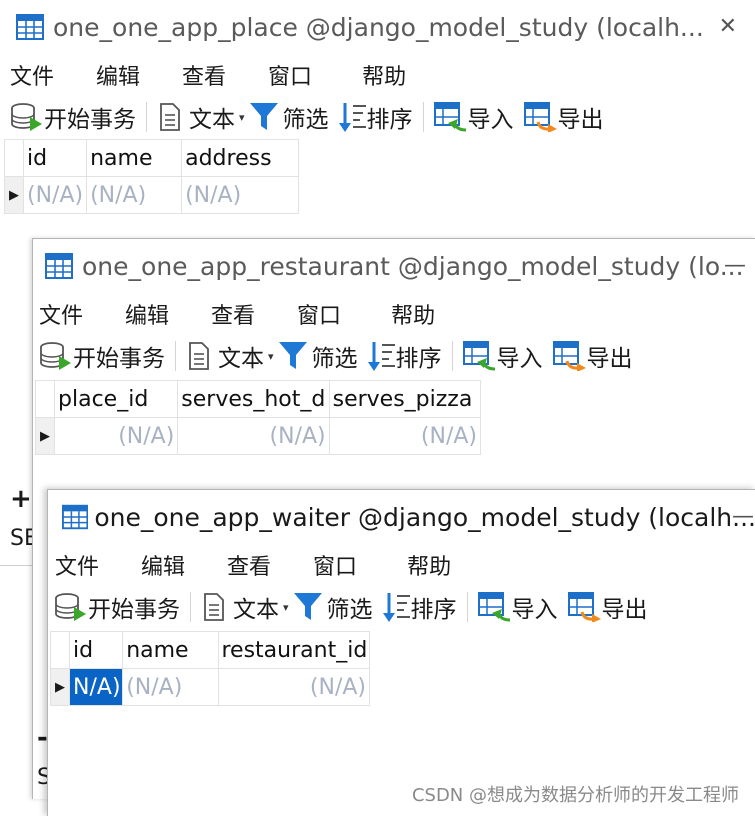  Describe the element at coordinates (401, 565) in the screenshot. I see `menu-bar: 文件 编辑 查看 窗口 帮助` at that location.